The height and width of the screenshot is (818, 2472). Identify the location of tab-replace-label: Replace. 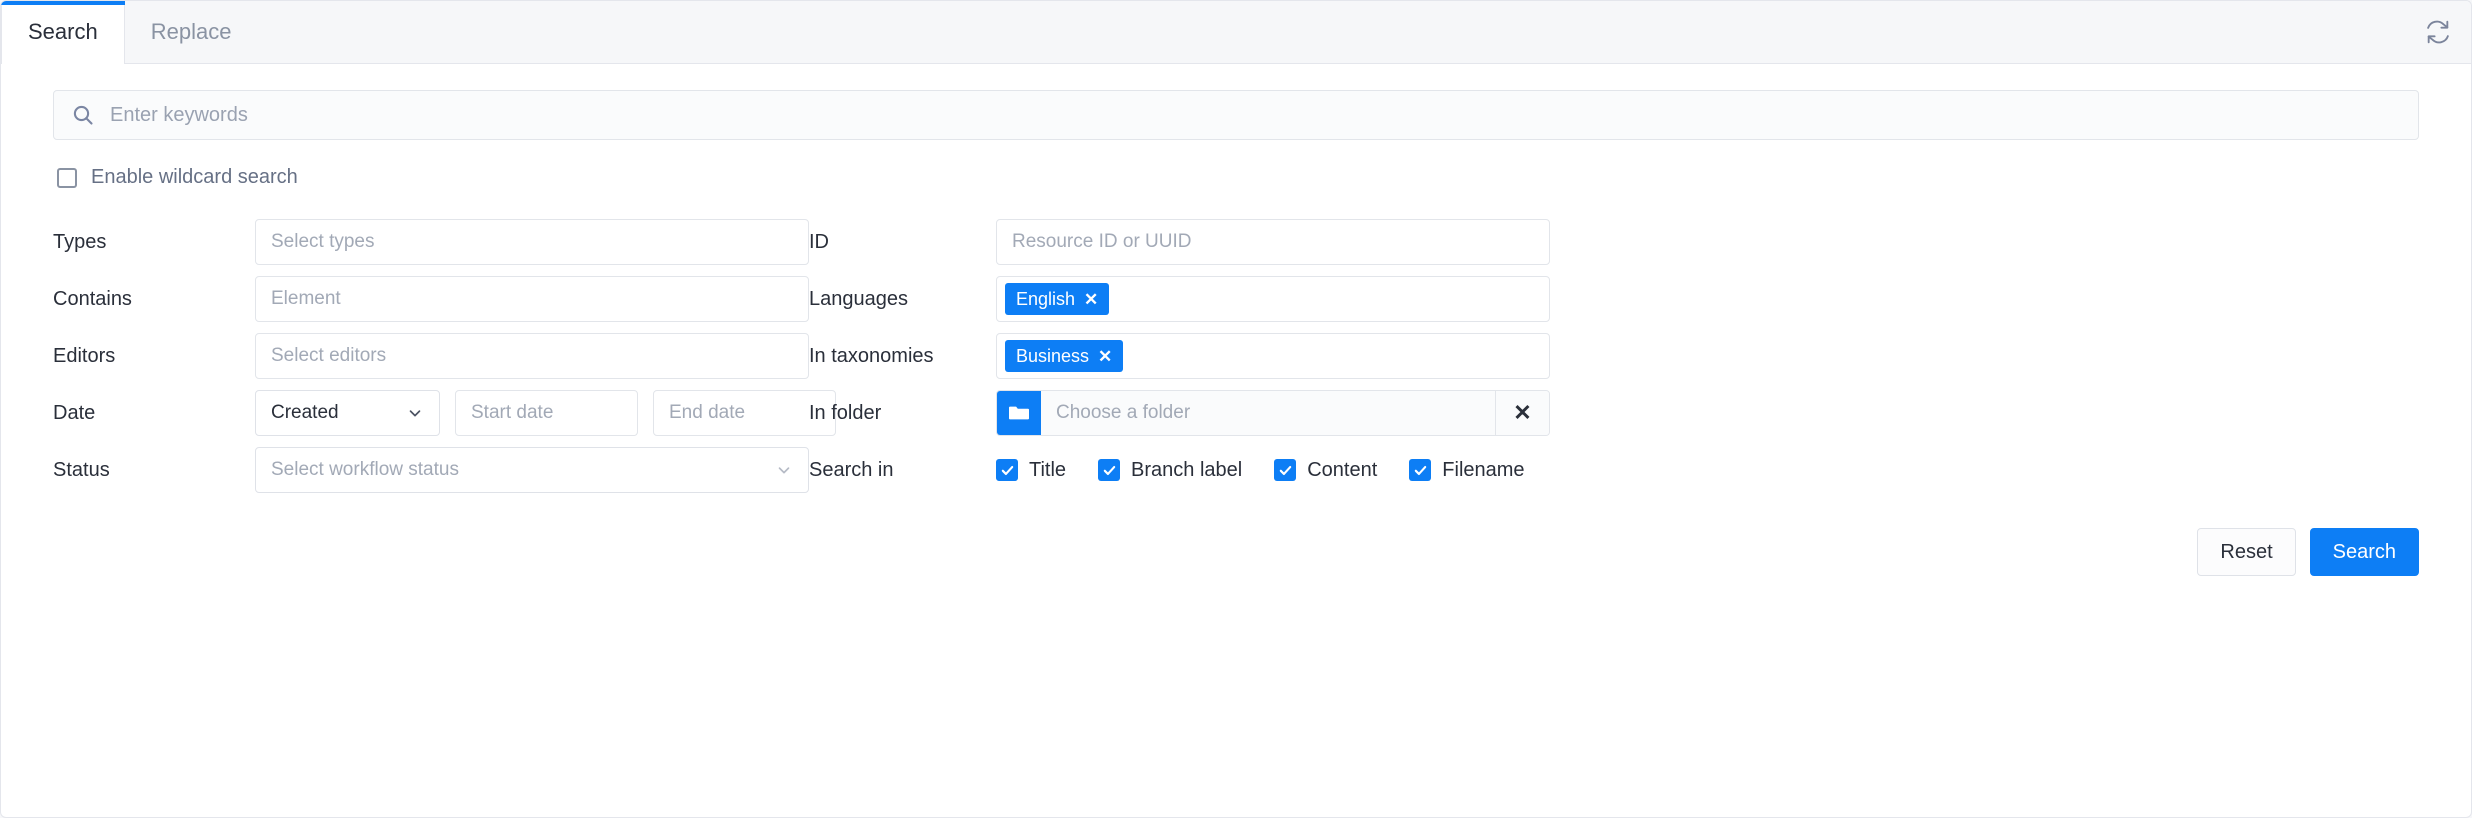
(191, 31).